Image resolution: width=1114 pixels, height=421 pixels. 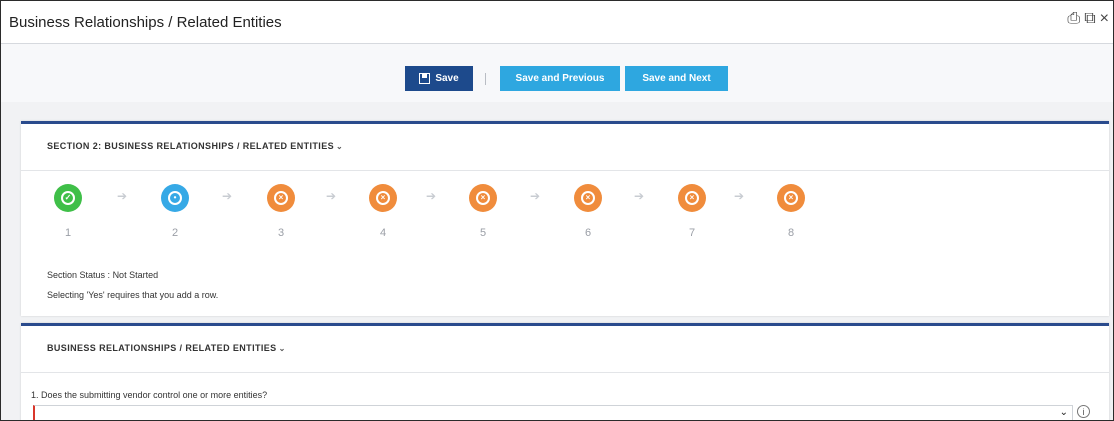 I want to click on step-5: × 5, so click(x=483, y=211).